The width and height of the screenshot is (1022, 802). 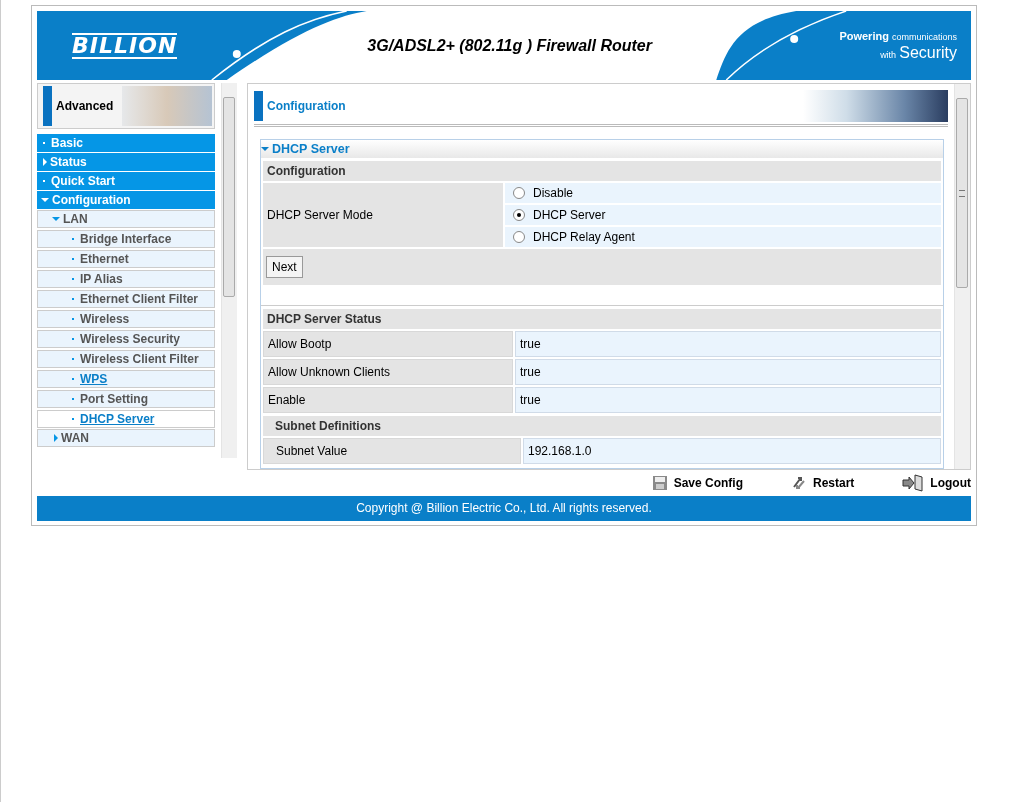 What do you see at coordinates (898, 45) in the screenshot?
I see `slogan: Powering communications with Security` at bounding box center [898, 45].